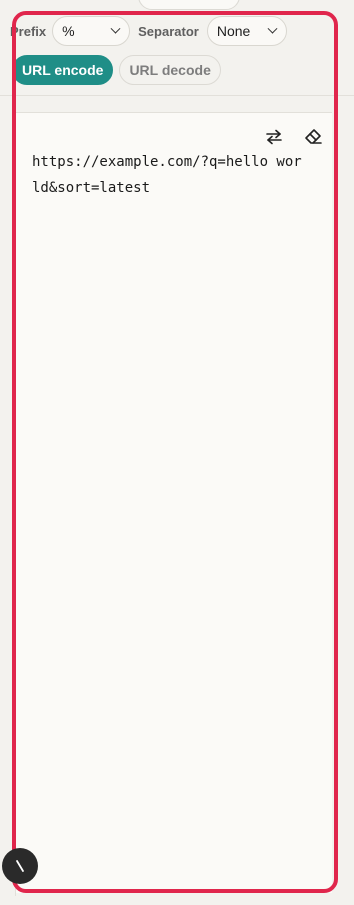  I want to click on separator-value: None, so click(233, 31).